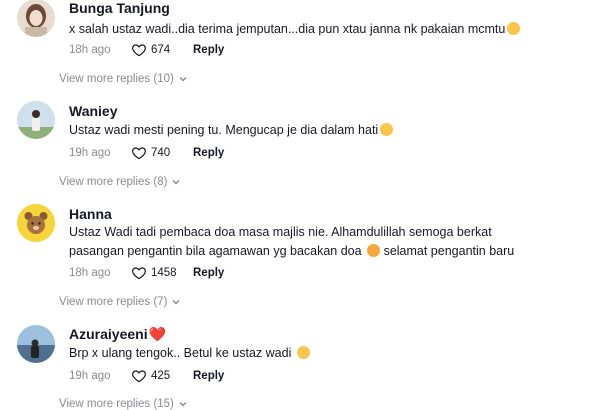  Describe the element at coordinates (116, 79) in the screenshot. I see `view-more-replies-label: View more replies (10)` at that location.